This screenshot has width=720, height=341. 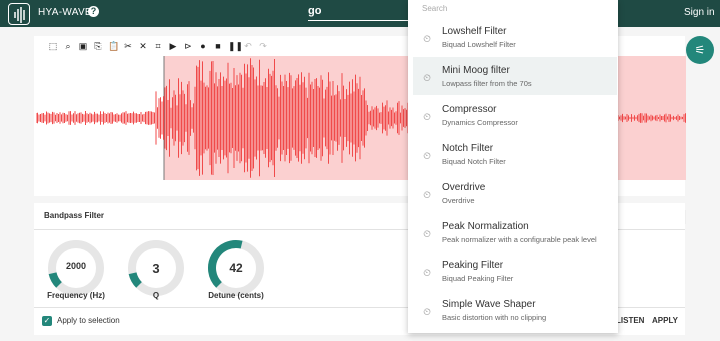 I want to click on effect-item: ⏲ Compressor Dynamics Compressor, so click(x=515, y=115).